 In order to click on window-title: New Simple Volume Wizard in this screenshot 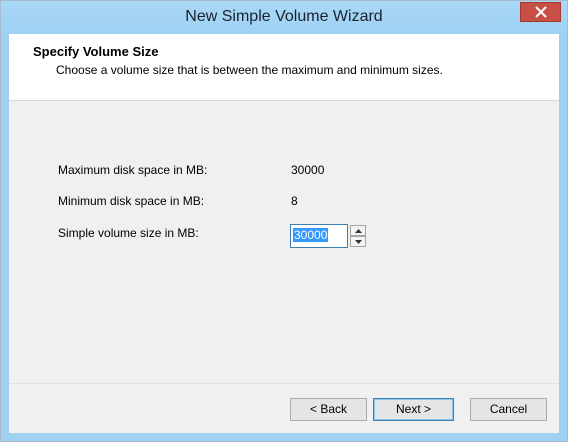, I will do `click(284, 16)`.